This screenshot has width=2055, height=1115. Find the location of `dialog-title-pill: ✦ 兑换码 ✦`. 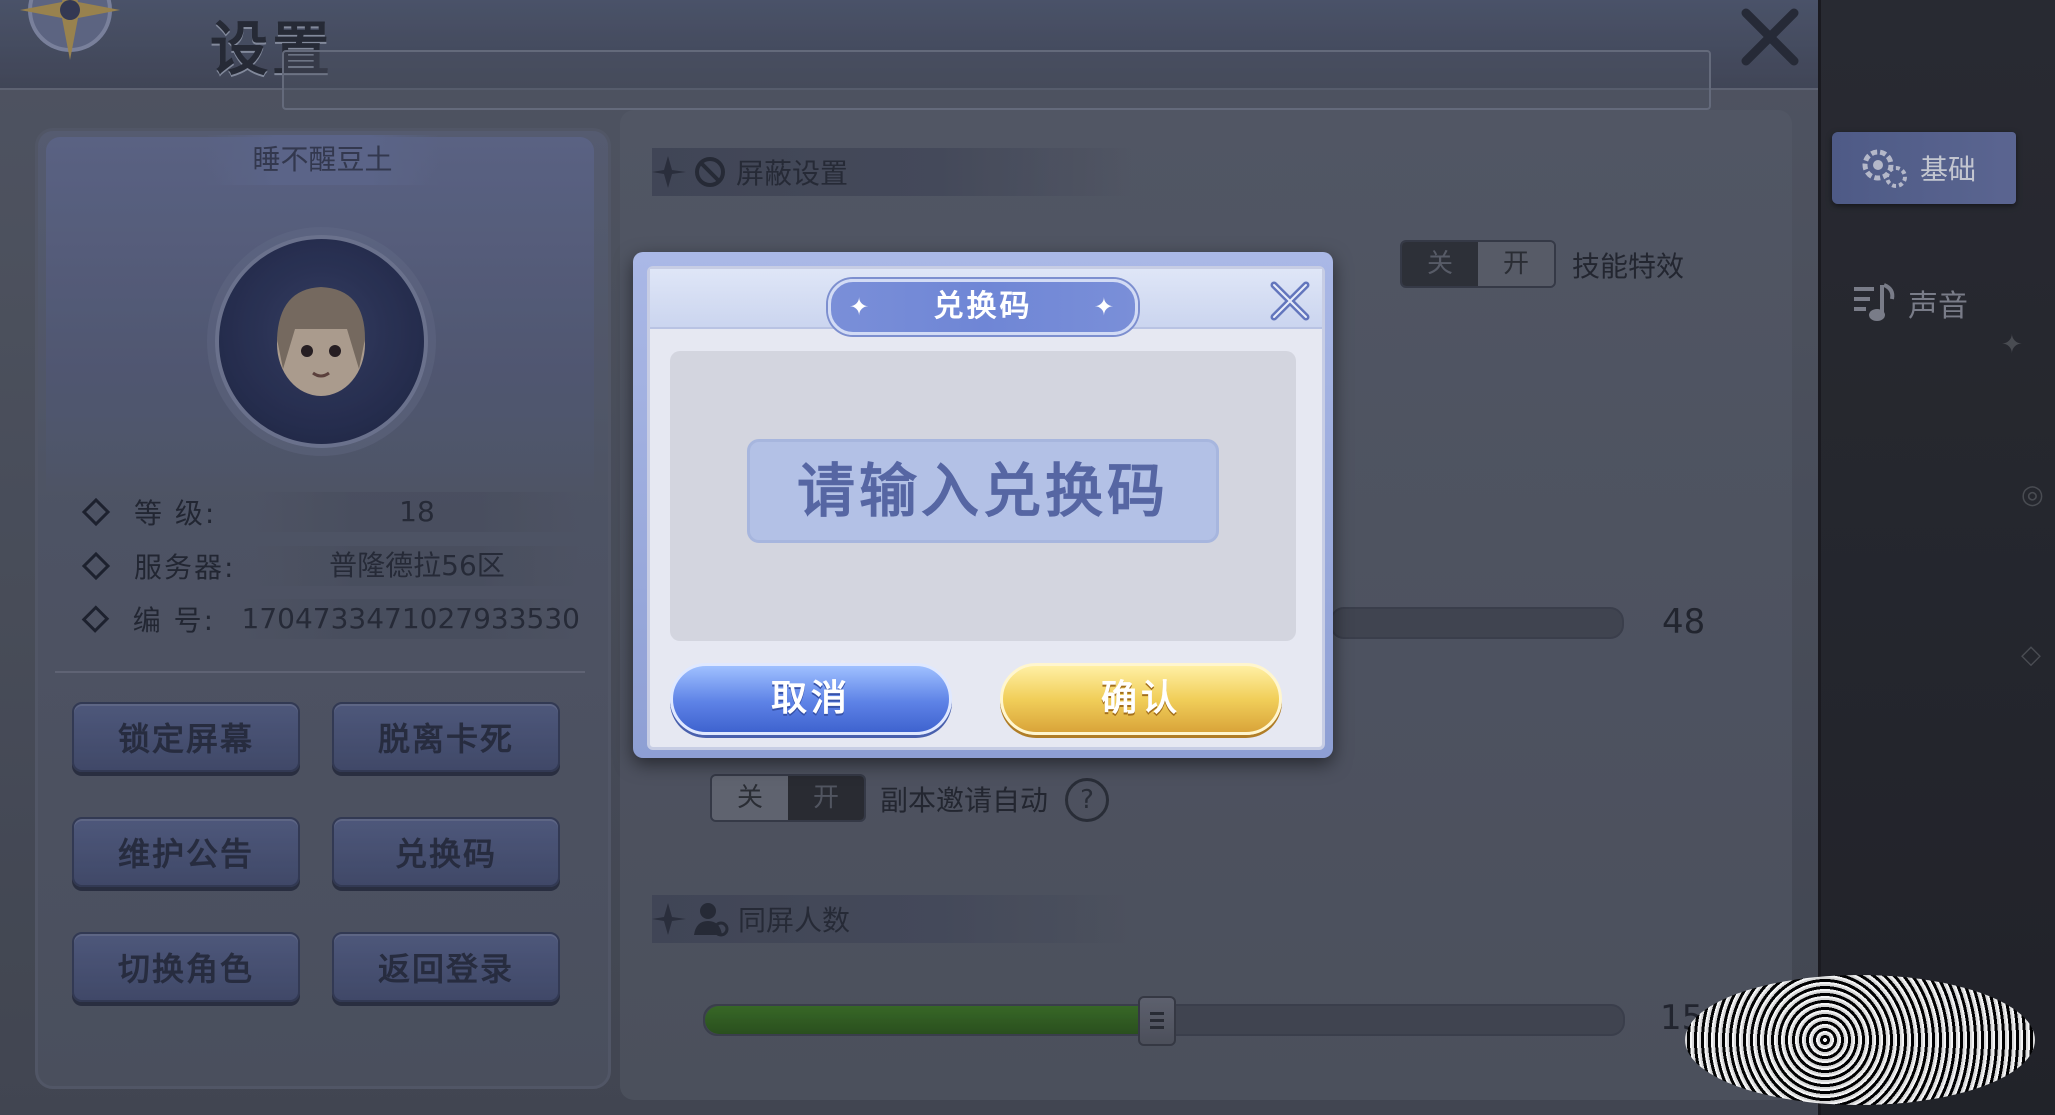

dialog-title-pill: ✦ 兑换码 ✦ is located at coordinates (983, 307).